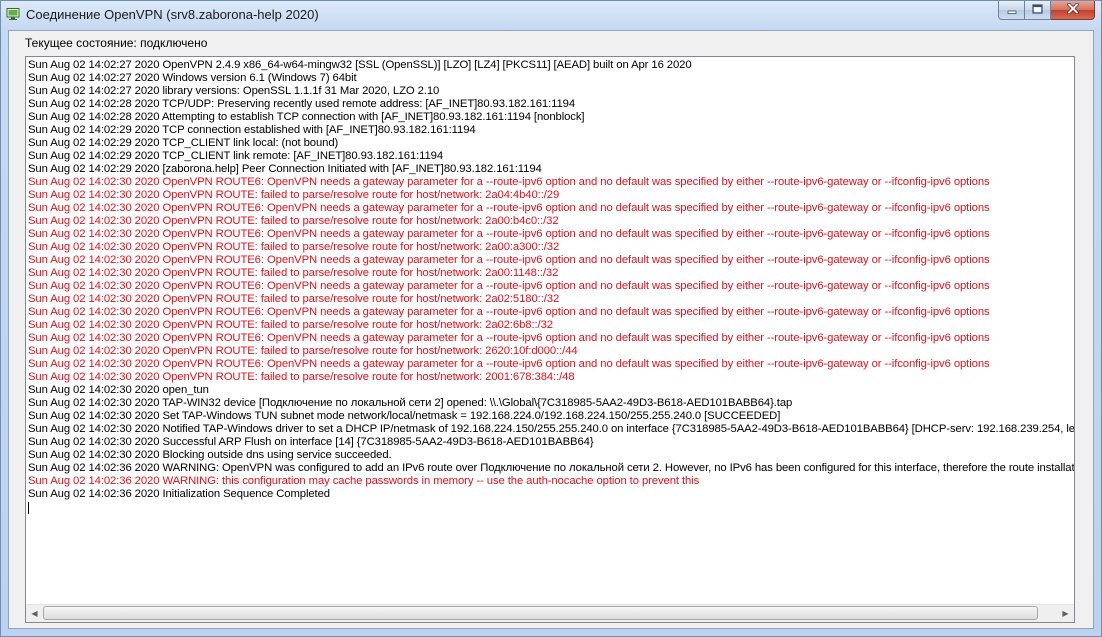 This screenshot has width=1102, height=637. I want to click on caption-buttons, so click(1046, 11).